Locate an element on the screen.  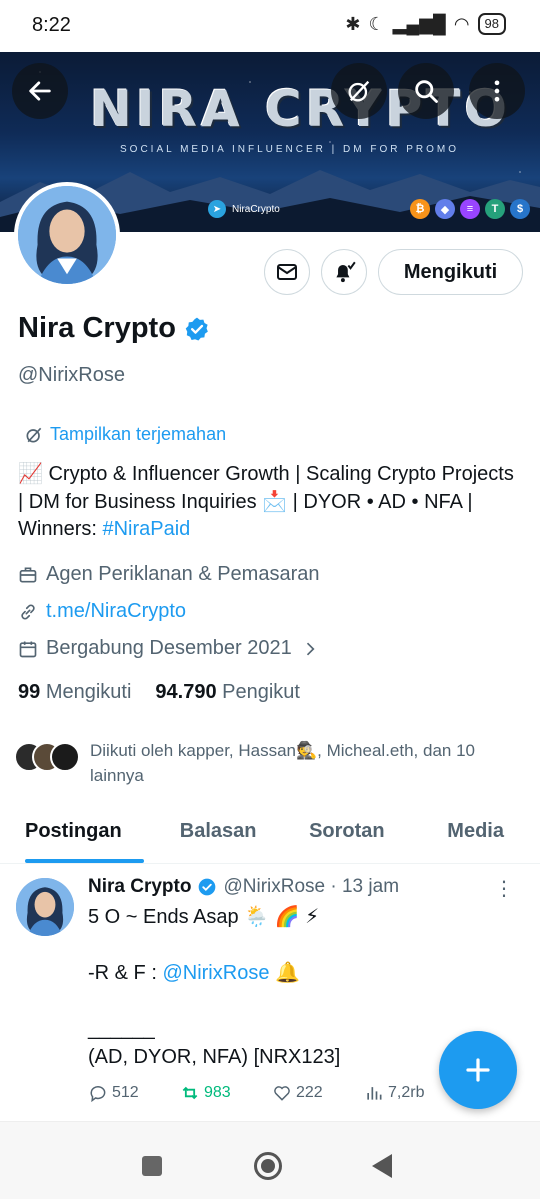
tab-highlights: Sorotan is located at coordinates (347, 832).